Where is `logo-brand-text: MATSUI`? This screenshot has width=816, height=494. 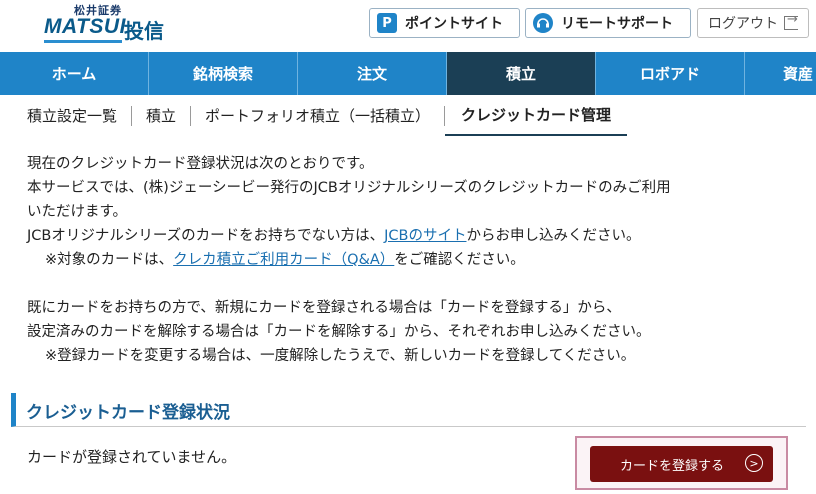
logo-brand-text: MATSUI is located at coordinates (85, 26).